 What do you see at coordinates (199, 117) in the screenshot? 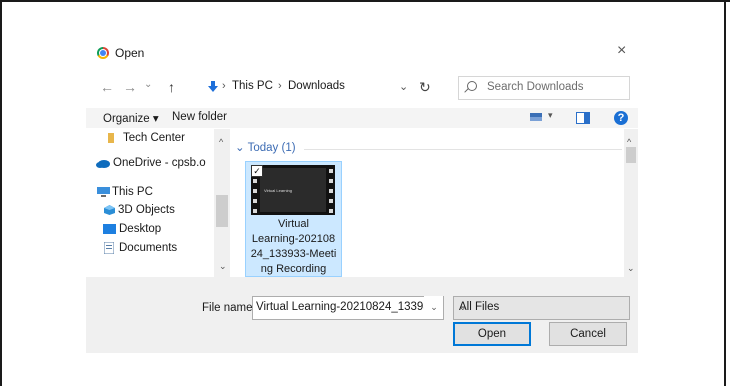
I see `new-folder-button: New folder` at bounding box center [199, 117].